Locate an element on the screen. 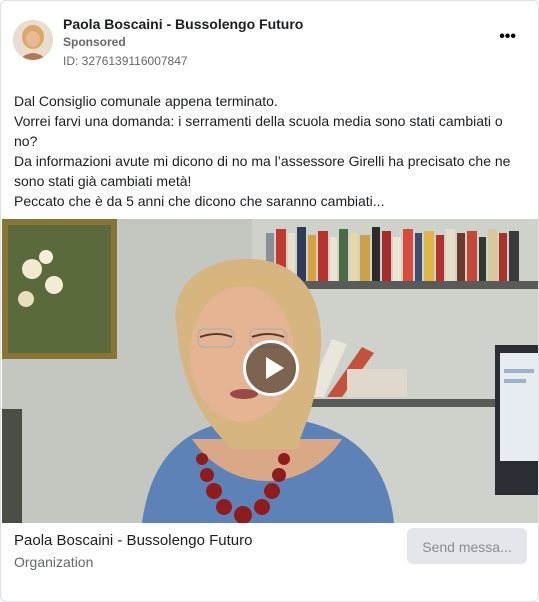 This screenshot has width=539, height=602. footer-page-name: Paola Boscaini - Bussolengo Futuro is located at coordinates (133, 540).